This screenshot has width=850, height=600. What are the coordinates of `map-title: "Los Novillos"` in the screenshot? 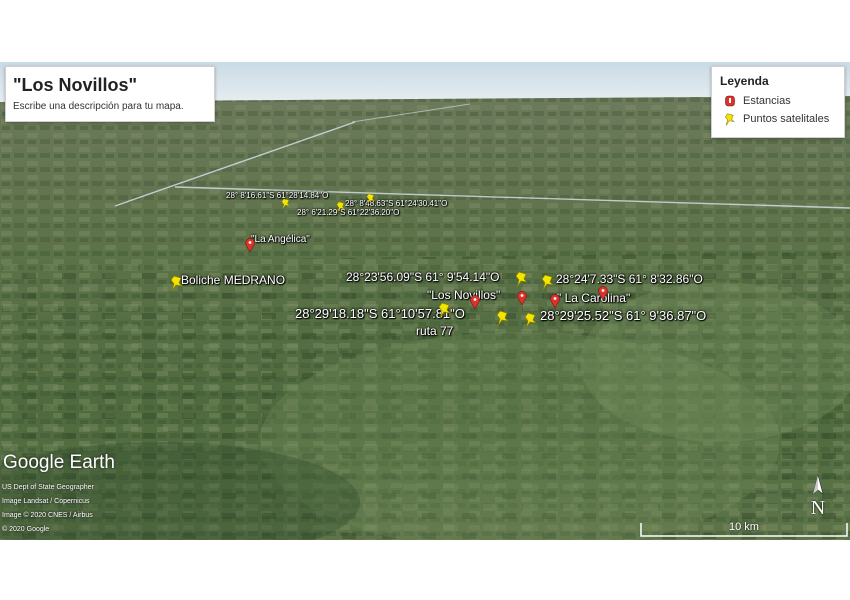 It's located at (75, 85).